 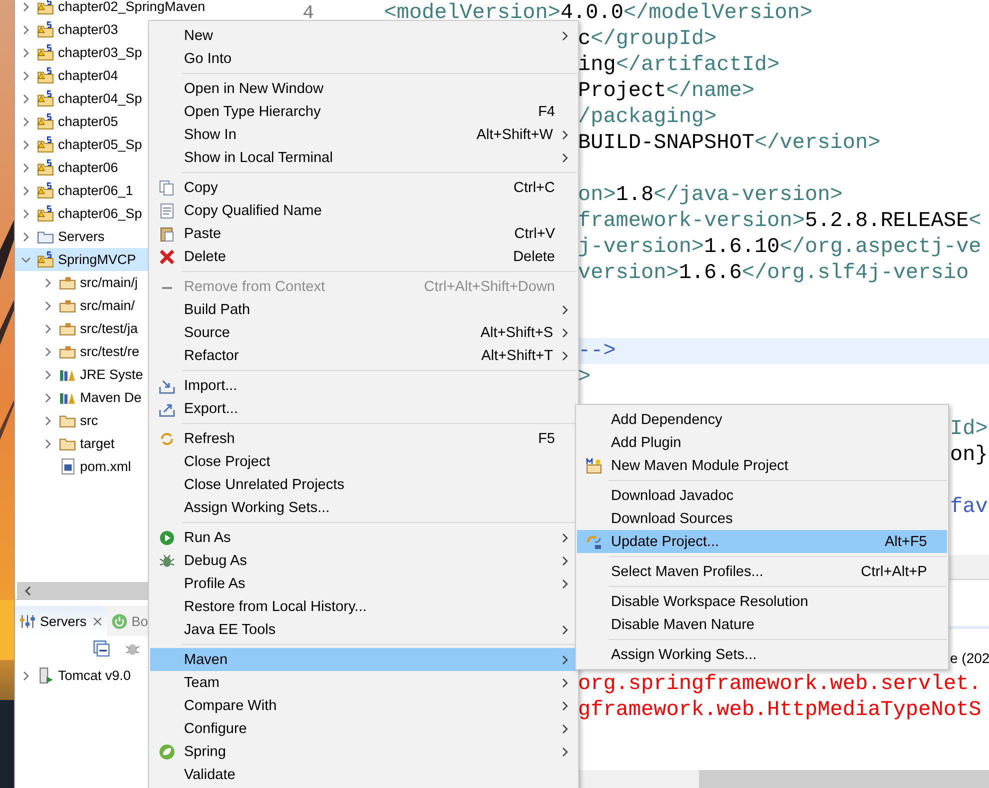 I want to click on code-line: Project</name>, so click(x=666, y=91).